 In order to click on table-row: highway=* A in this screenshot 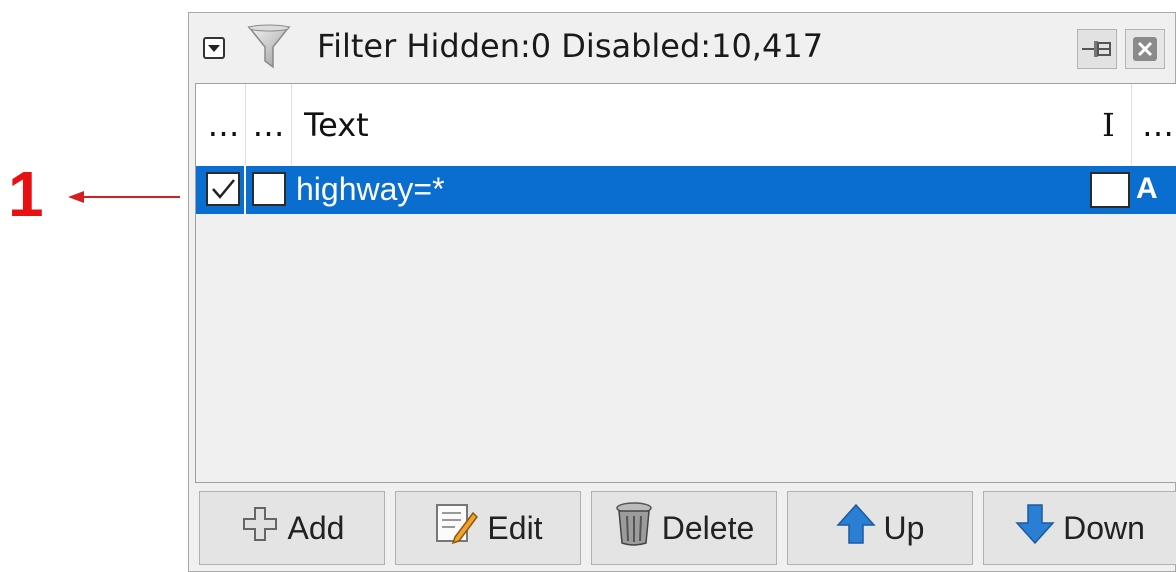, I will do `click(686, 190)`.